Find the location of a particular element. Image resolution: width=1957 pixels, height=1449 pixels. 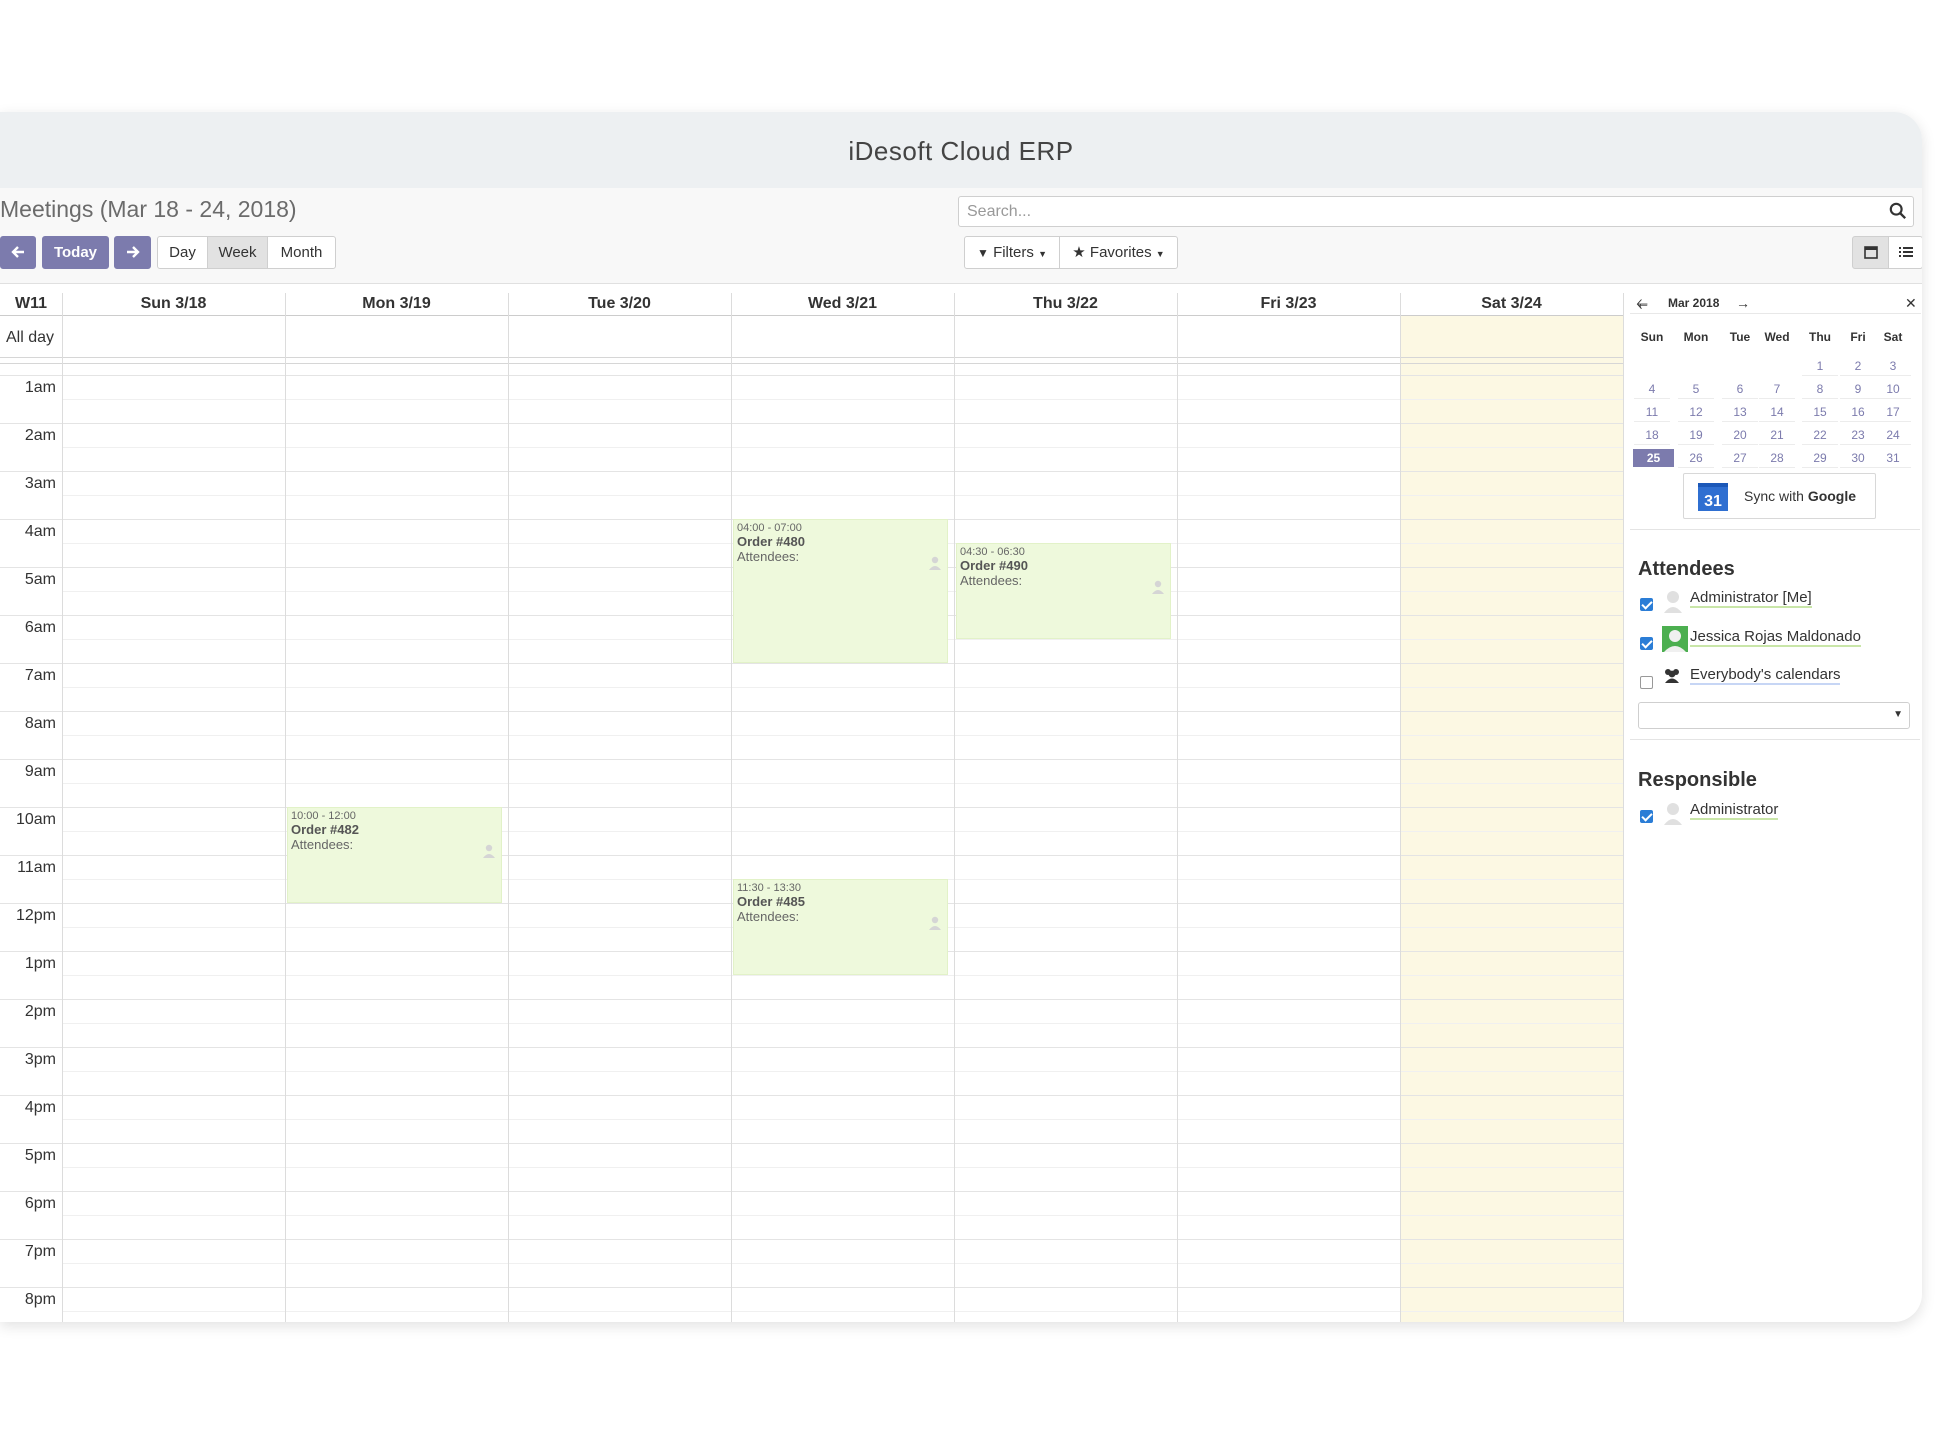

today-column is located at coordinates (1511, 818).